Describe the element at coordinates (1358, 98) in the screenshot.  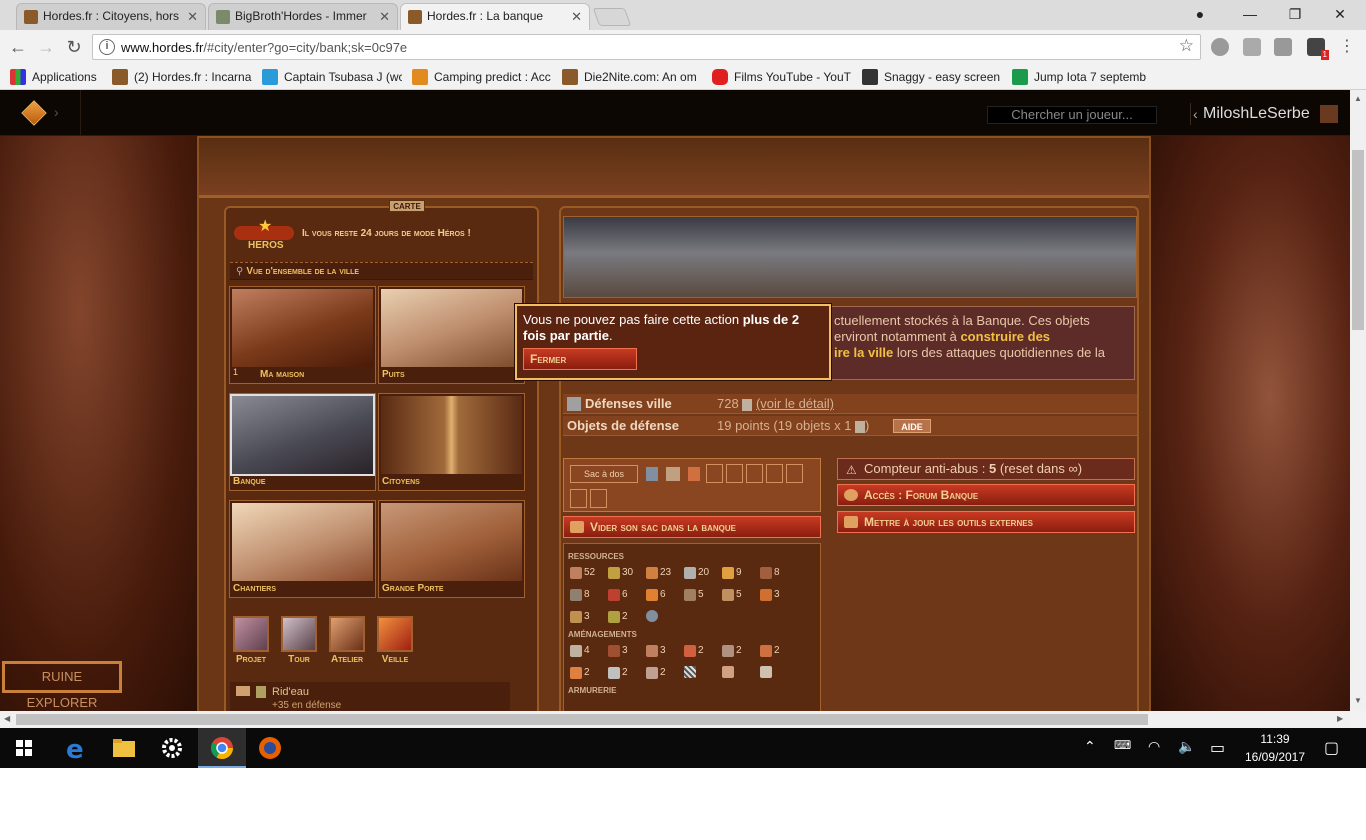
I see `scroll-up-icon: ▲` at that location.